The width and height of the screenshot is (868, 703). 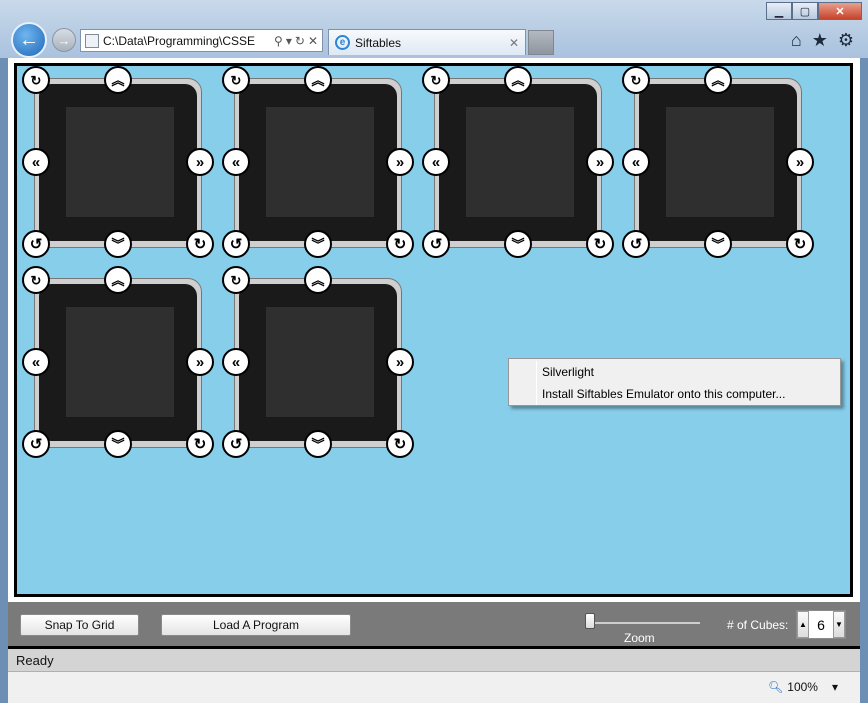 I want to click on home-icon: ⌂, so click(x=796, y=40).